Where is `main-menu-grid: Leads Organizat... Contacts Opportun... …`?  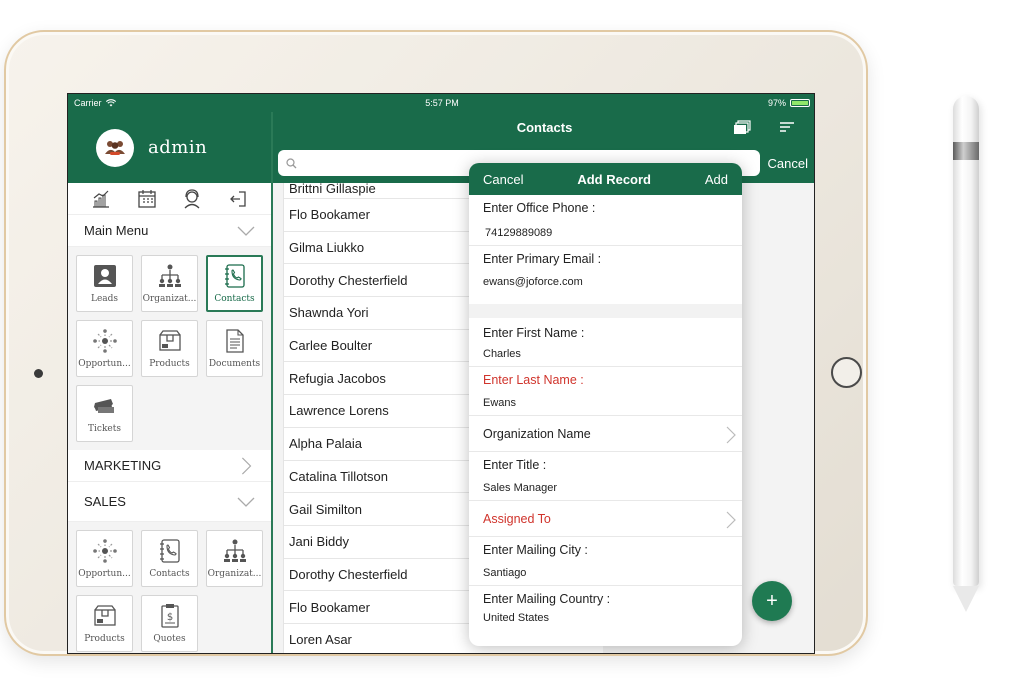 main-menu-grid: Leads Organizat... Contacts Opportun... … is located at coordinates (169, 348).